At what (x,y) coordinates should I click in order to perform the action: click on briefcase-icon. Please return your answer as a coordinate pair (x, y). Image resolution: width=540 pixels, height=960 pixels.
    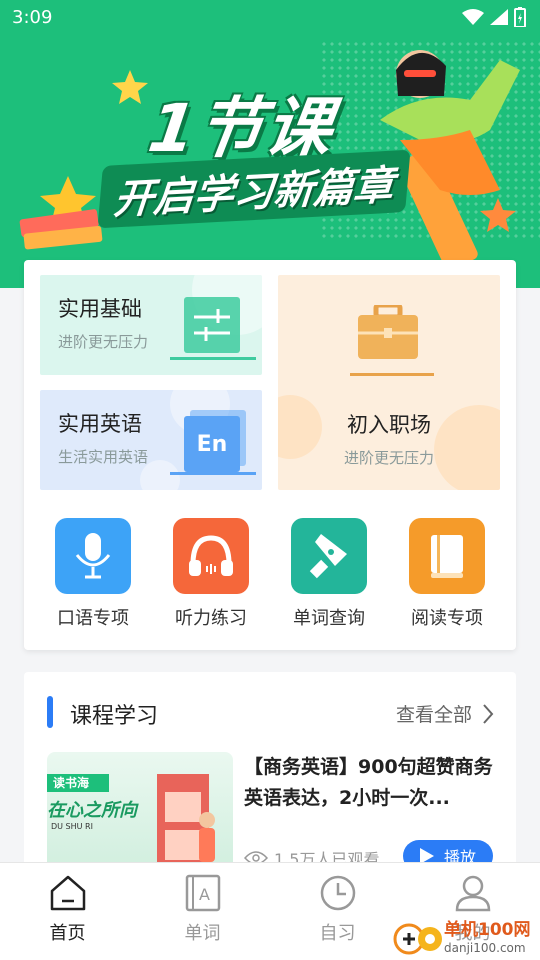
    Looking at the image, I should click on (388, 332).